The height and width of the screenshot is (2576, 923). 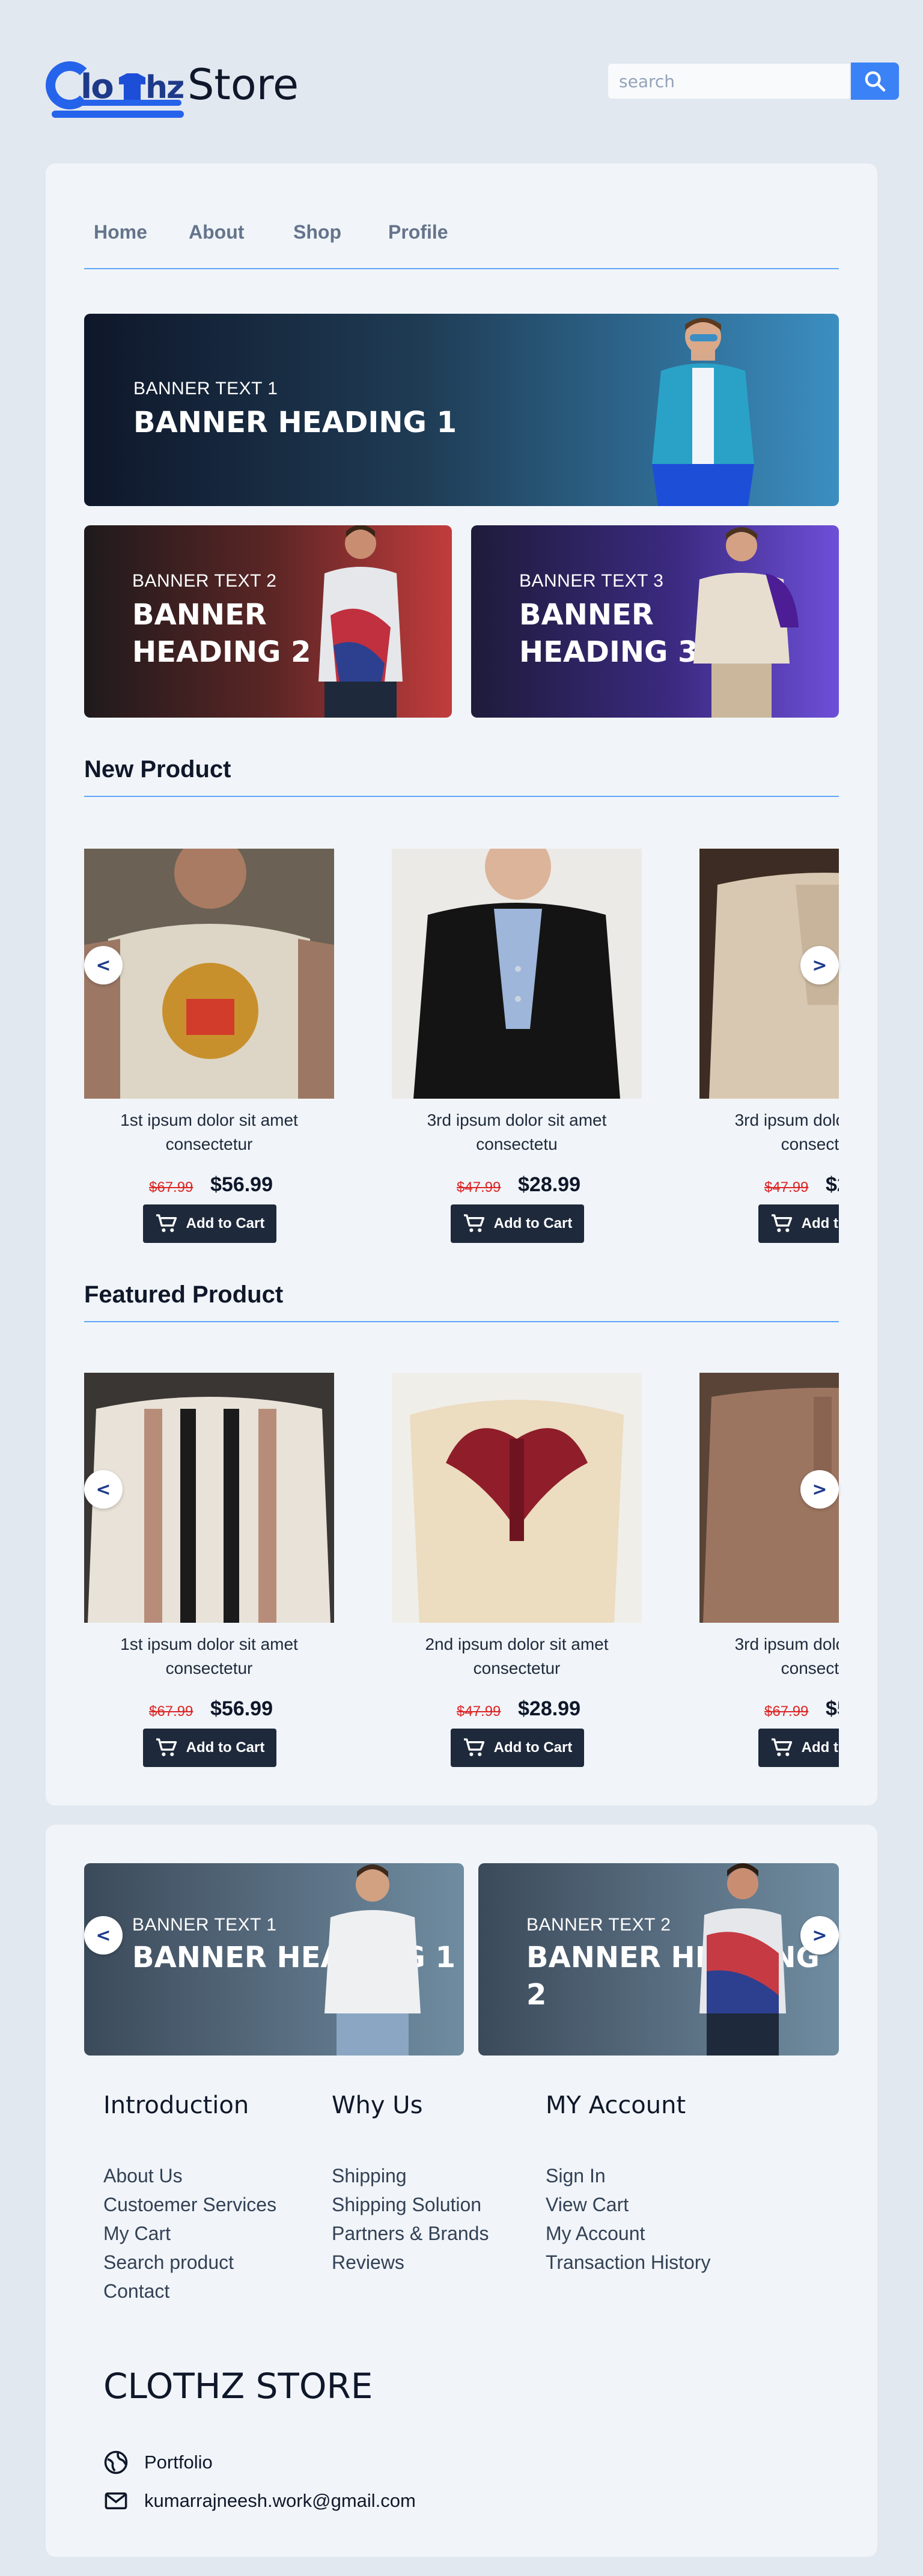 What do you see at coordinates (410, 2233) in the screenshot?
I see `footer-link: Partners & Brands` at bounding box center [410, 2233].